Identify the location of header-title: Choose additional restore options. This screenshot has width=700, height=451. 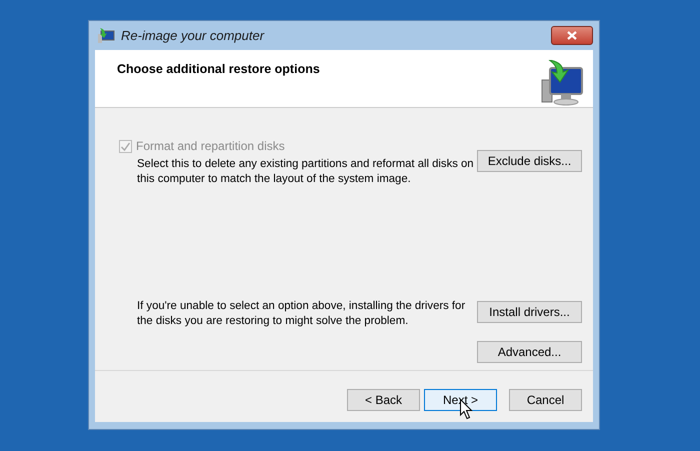
(218, 69).